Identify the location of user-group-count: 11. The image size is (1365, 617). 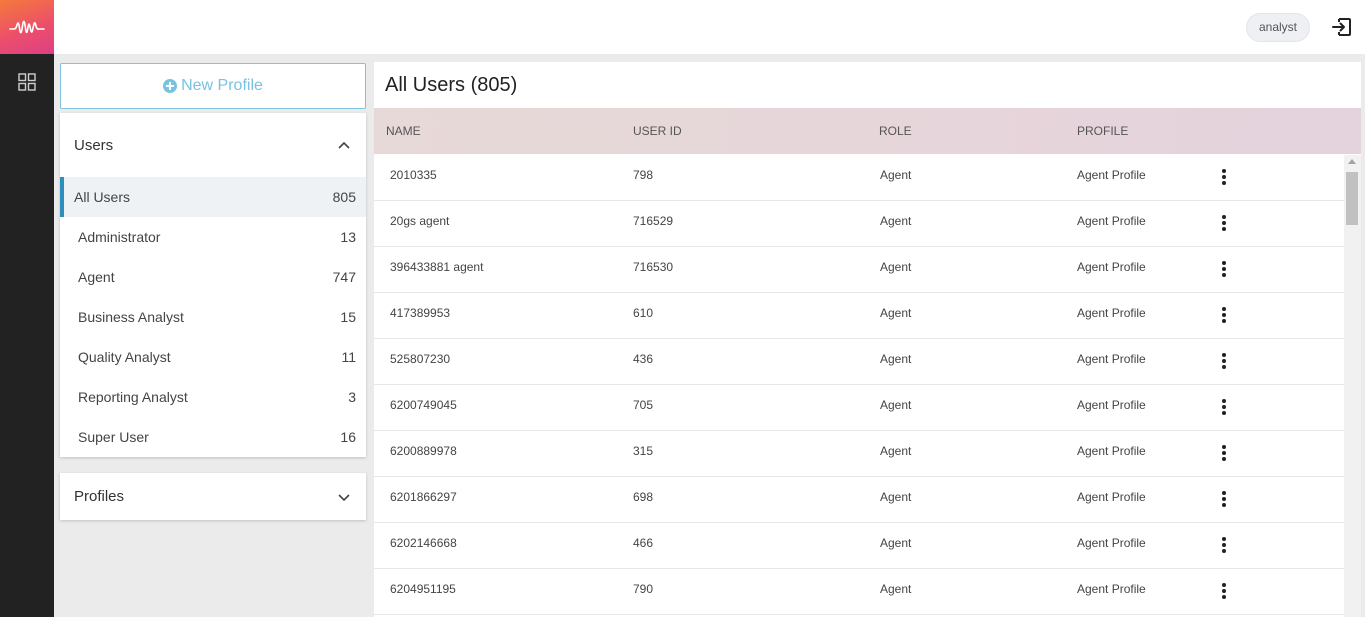
(348, 357).